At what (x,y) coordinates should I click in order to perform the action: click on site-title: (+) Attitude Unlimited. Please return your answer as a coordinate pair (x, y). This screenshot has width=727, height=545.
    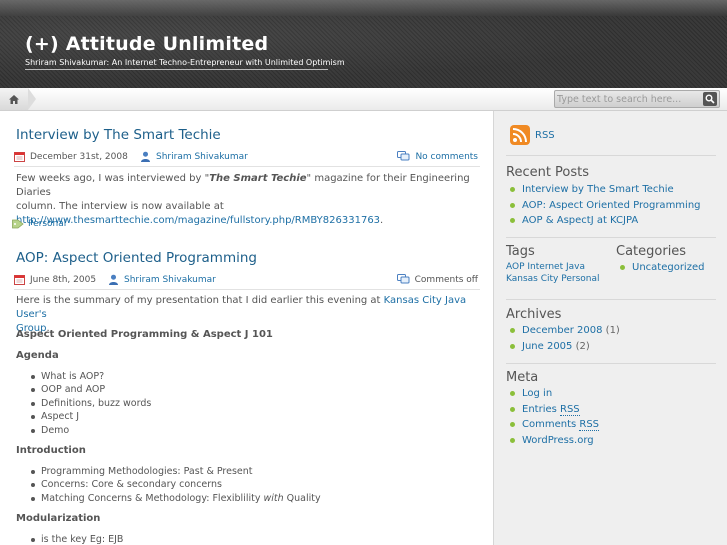
    Looking at the image, I should click on (146, 44).